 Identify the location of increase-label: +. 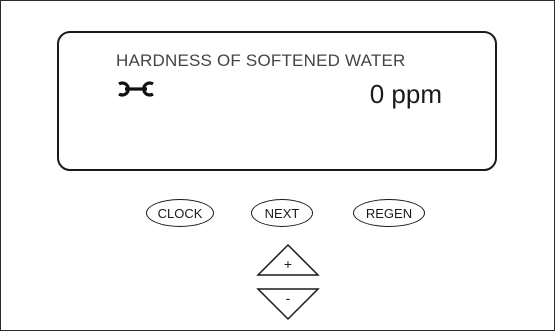
(288, 264).